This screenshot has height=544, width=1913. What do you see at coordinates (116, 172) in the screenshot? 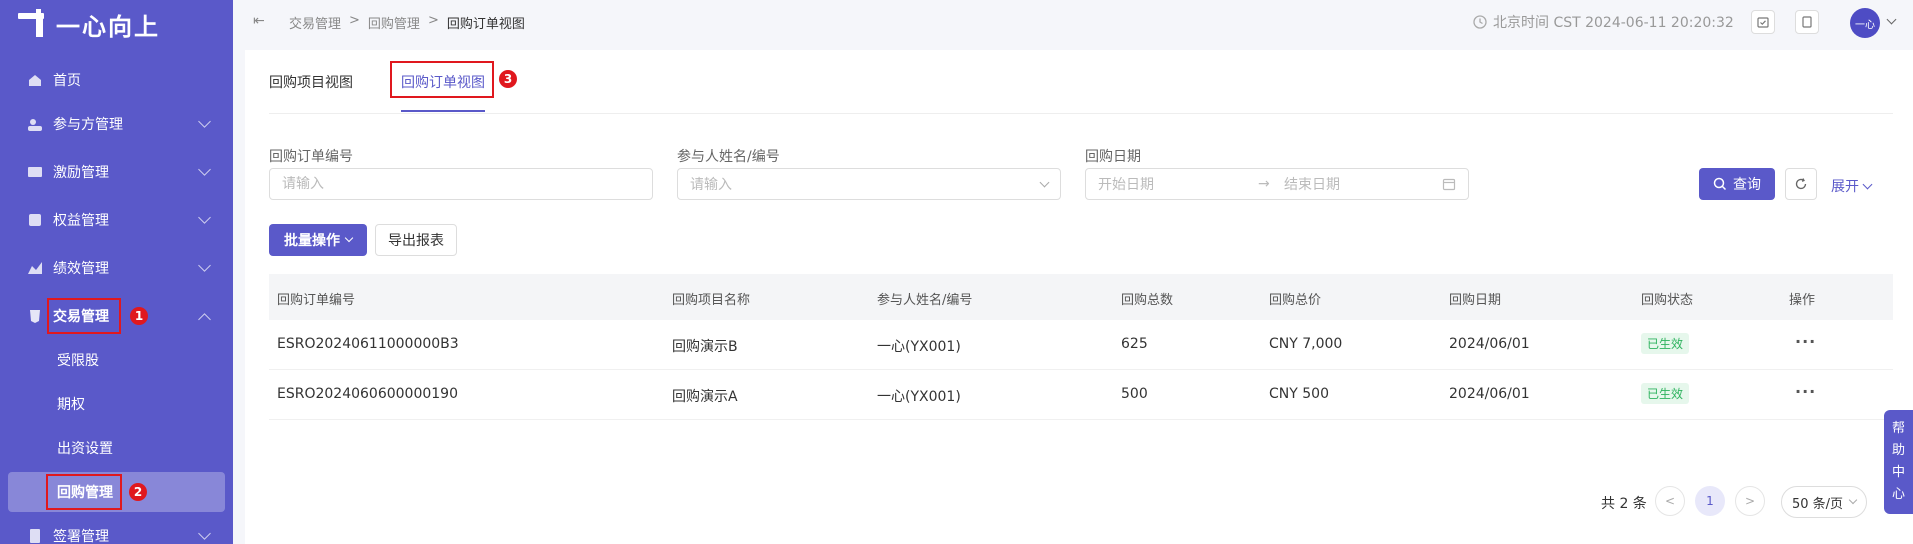
I see `sidebar-item-incentive: 激励管理` at bounding box center [116, 172].